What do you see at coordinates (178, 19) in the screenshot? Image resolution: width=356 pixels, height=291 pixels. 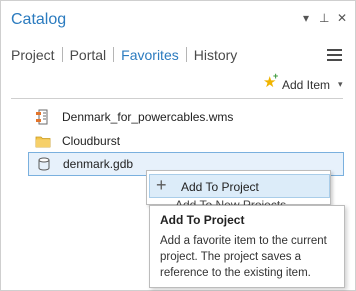 I see `pane-title-bar: Catalog ▾ ⊥ ✕` at bounding box center [178, 19].